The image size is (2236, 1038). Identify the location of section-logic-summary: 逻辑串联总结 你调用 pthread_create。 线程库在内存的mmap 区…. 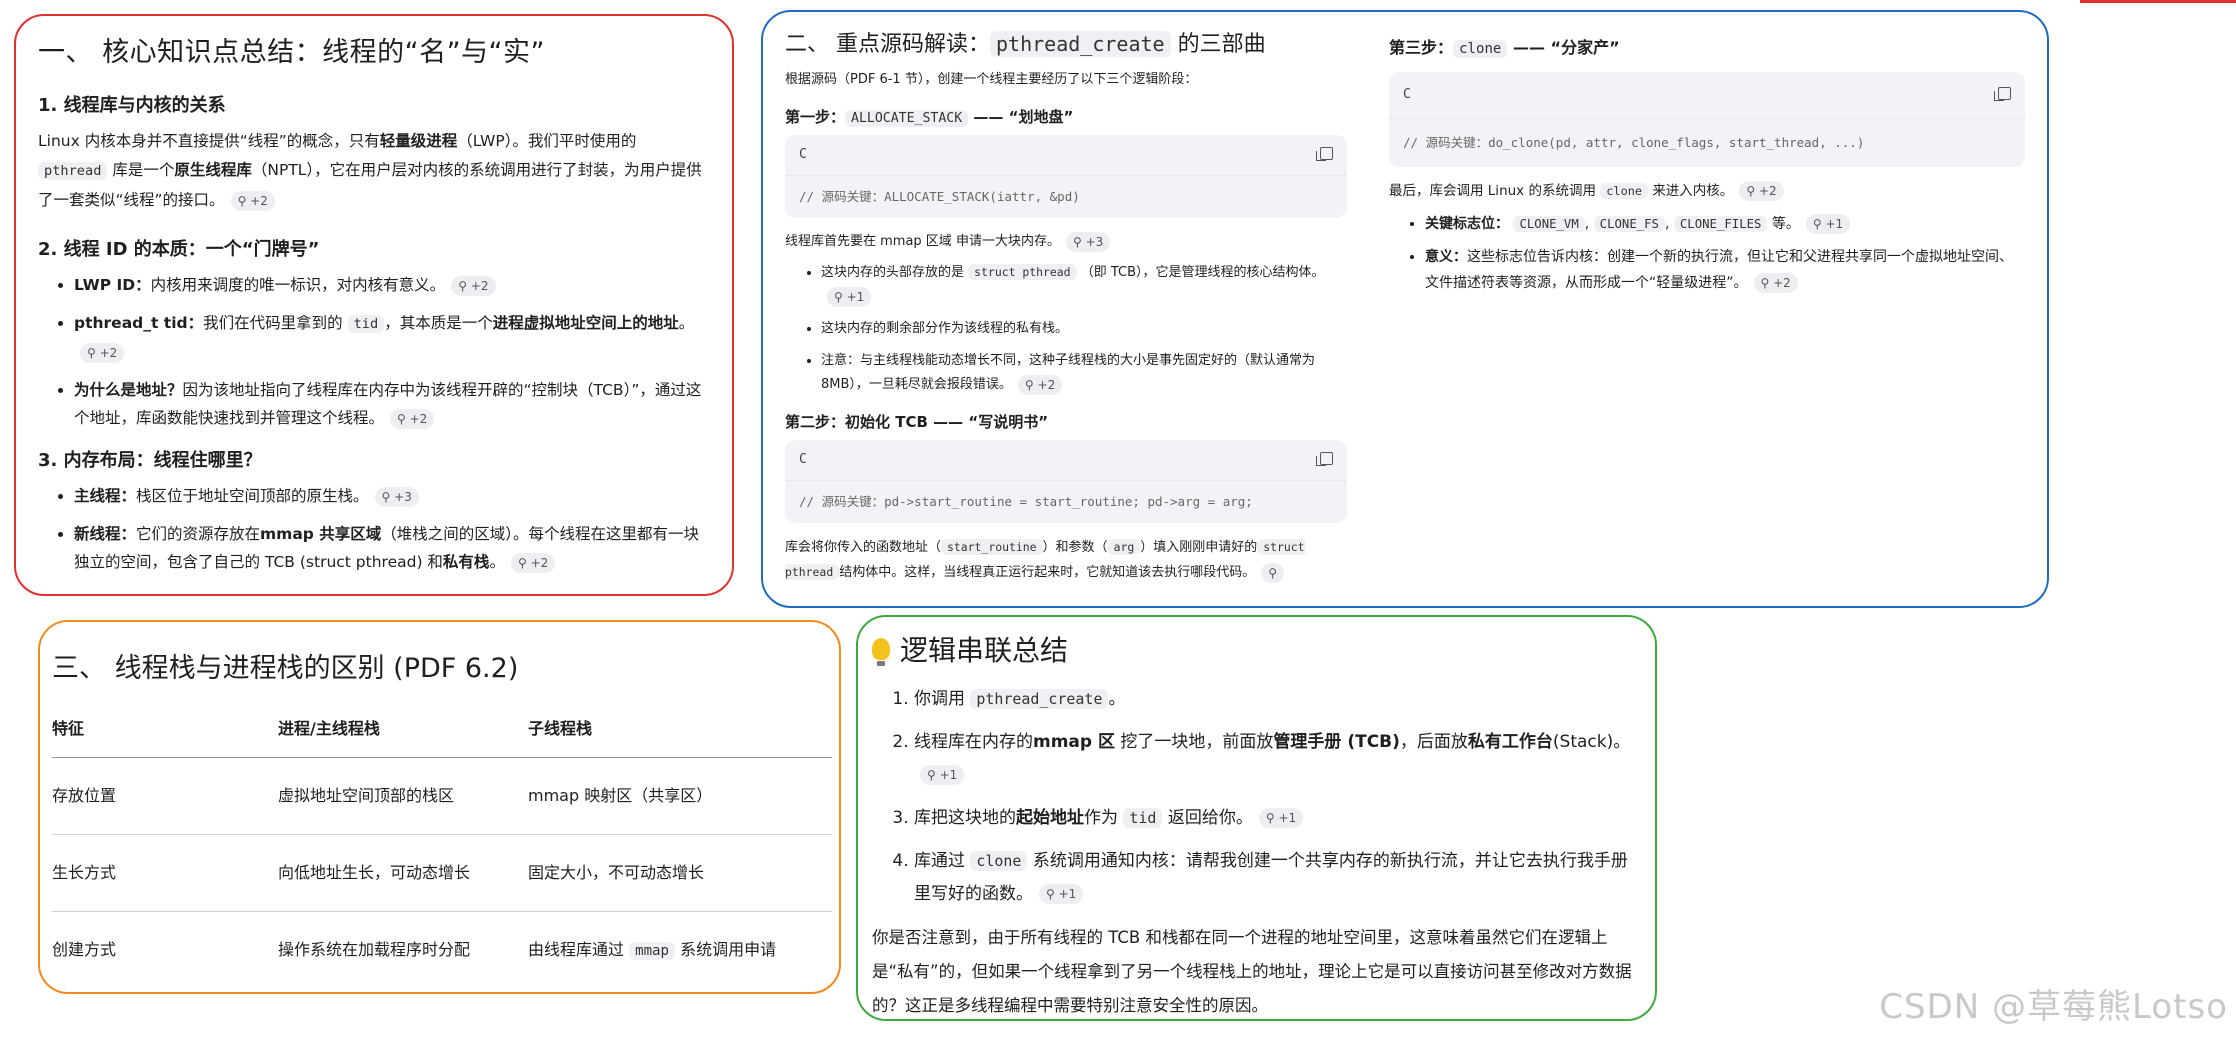
(1256, 818).